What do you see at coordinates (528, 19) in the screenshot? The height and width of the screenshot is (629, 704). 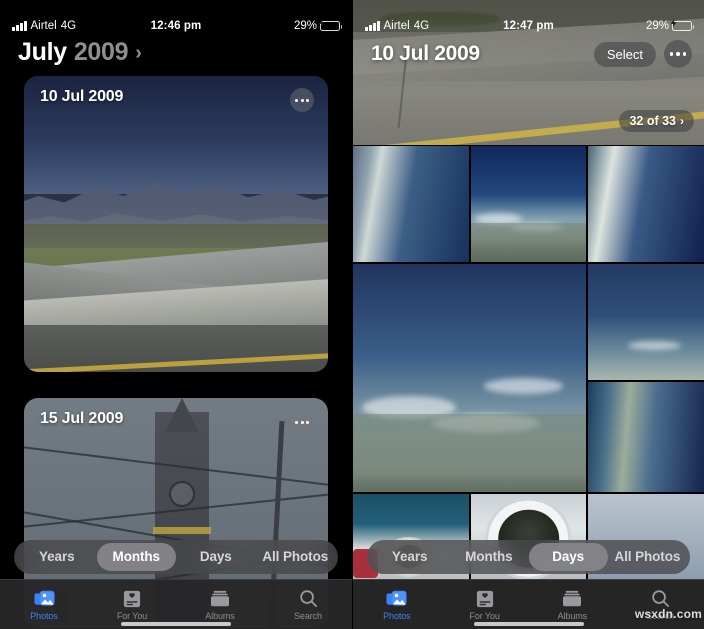 I see `status-bar: Airtel 4G 12:47 pm 29%` at bounding box center [528, 19].